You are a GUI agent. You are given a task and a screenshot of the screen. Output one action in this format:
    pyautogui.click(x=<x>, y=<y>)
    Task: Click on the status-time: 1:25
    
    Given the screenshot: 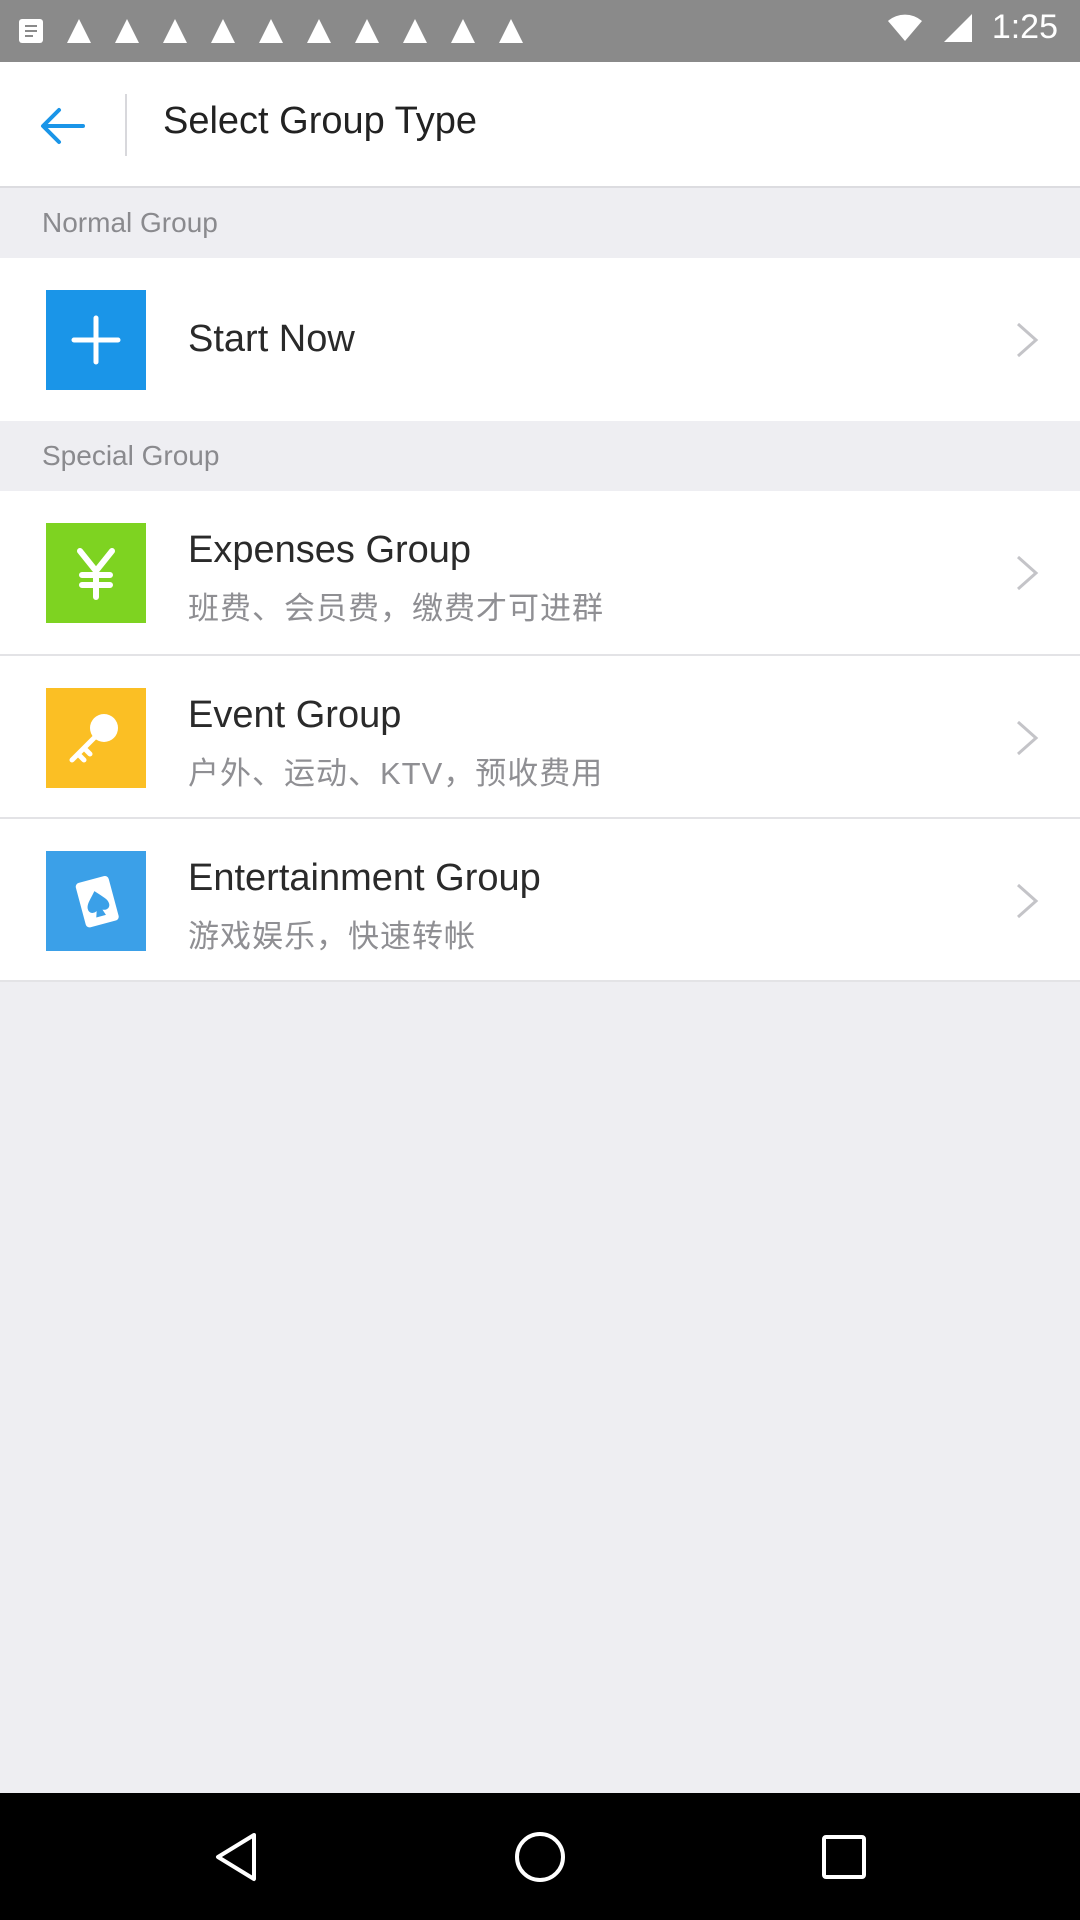 What is the action you would take?
    pyautogui.click(x=1024, y=27)
    